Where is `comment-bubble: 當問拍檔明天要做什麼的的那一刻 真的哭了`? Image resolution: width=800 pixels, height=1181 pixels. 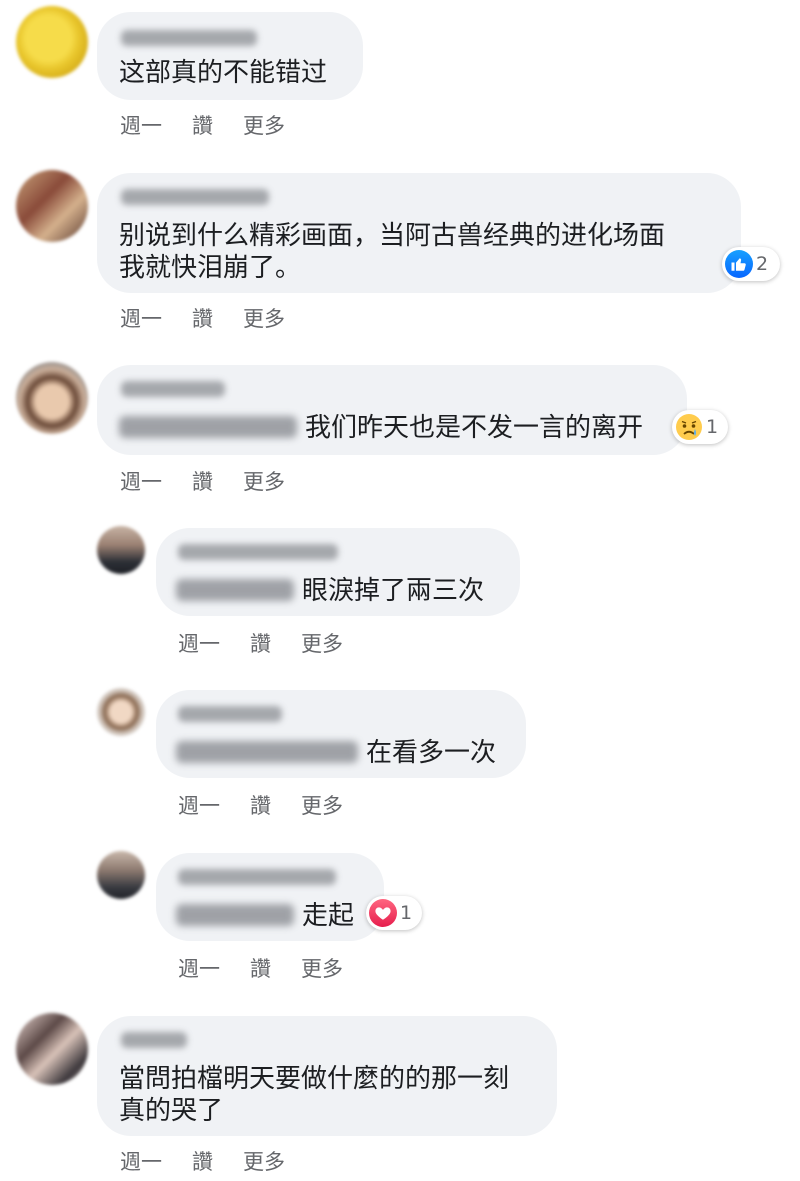 comment-bubble: 當問拍檔明天要做什麼的的那一刻 真的哭了 is located at coordinates (327, 1076).